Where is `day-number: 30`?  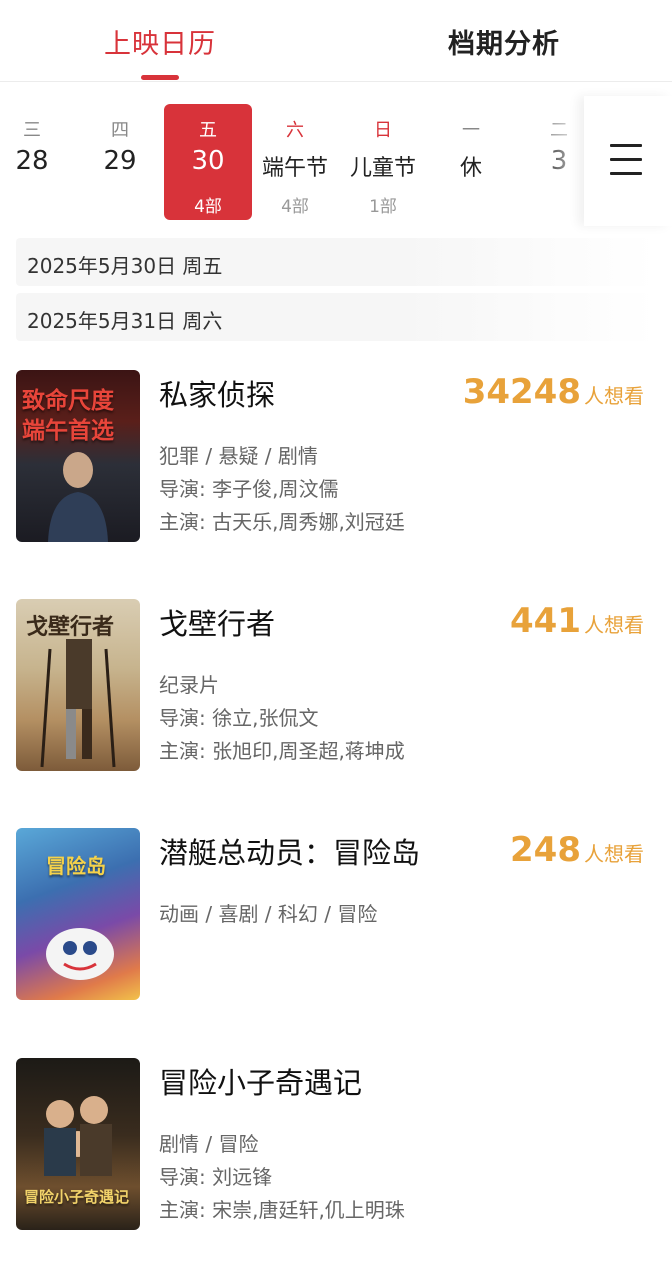
day-number: 30 is located at coordinates (208, 161).